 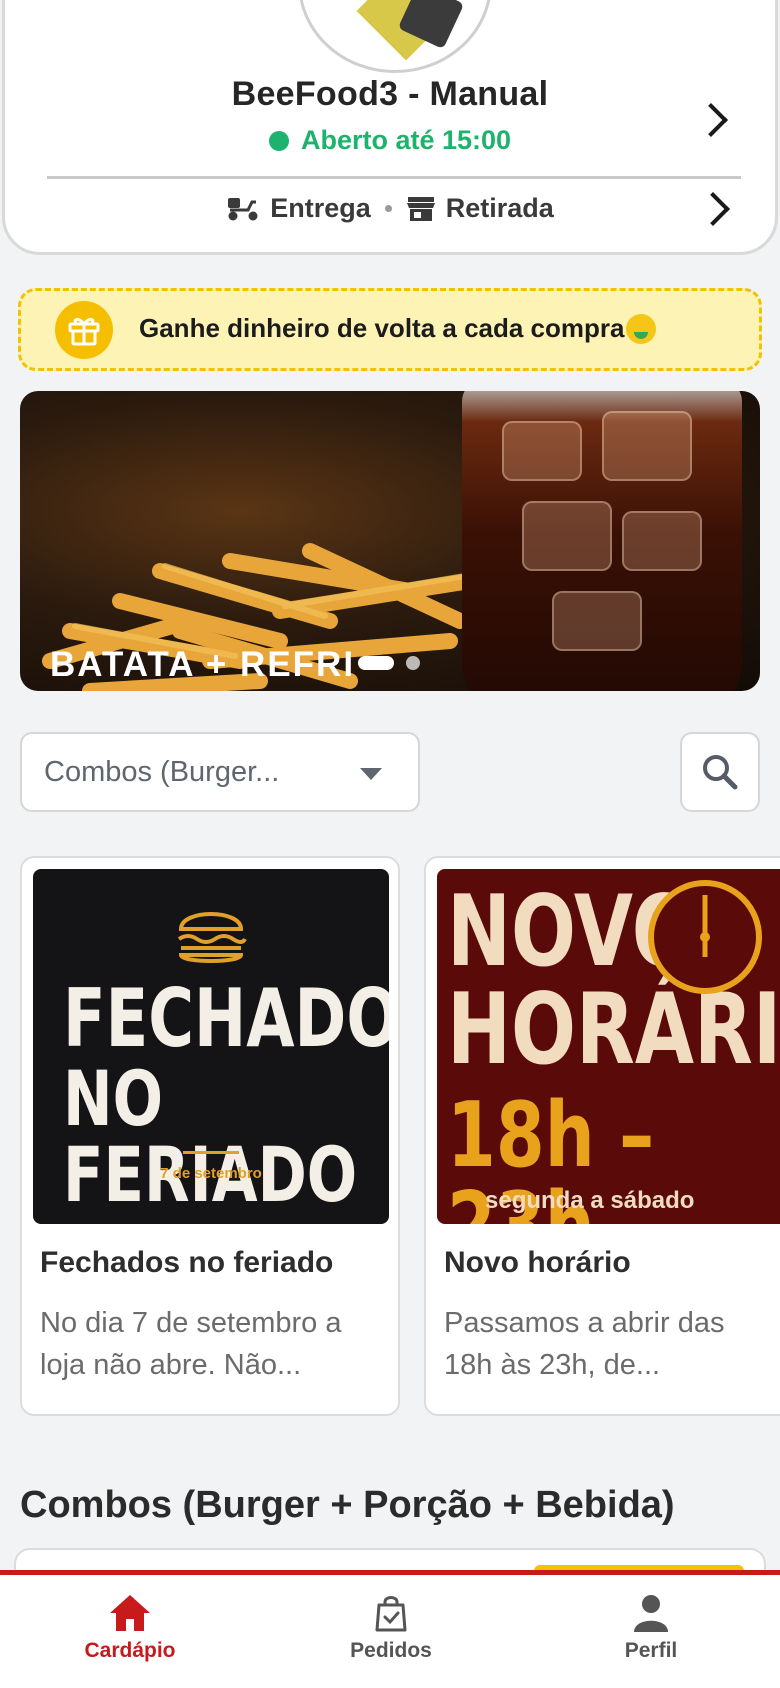 I want to click on news-card-desc-line: Passamos a abrir das, so click(x=584, y=1323).